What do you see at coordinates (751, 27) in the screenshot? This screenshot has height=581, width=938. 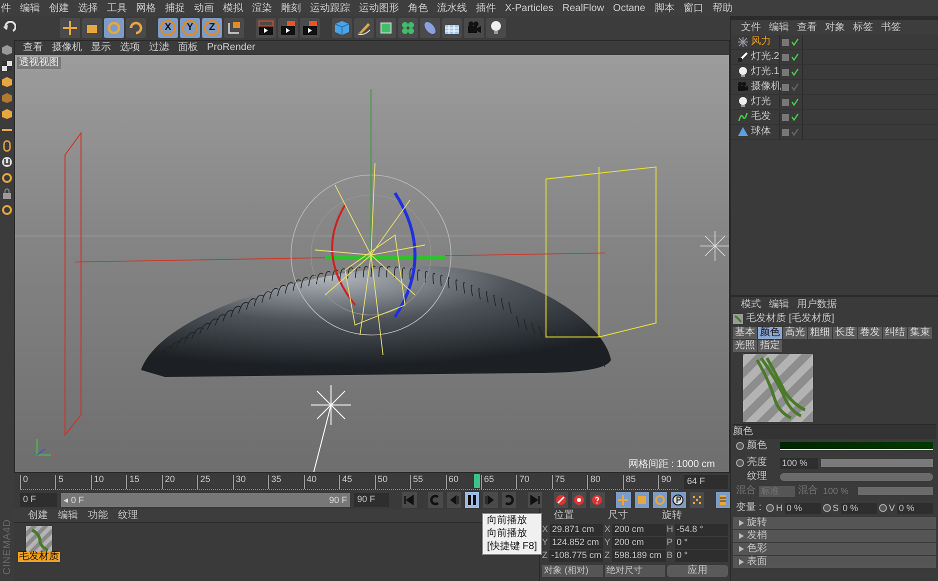 I see `object-menu-item: 文件` at bounding box center [751, 27].